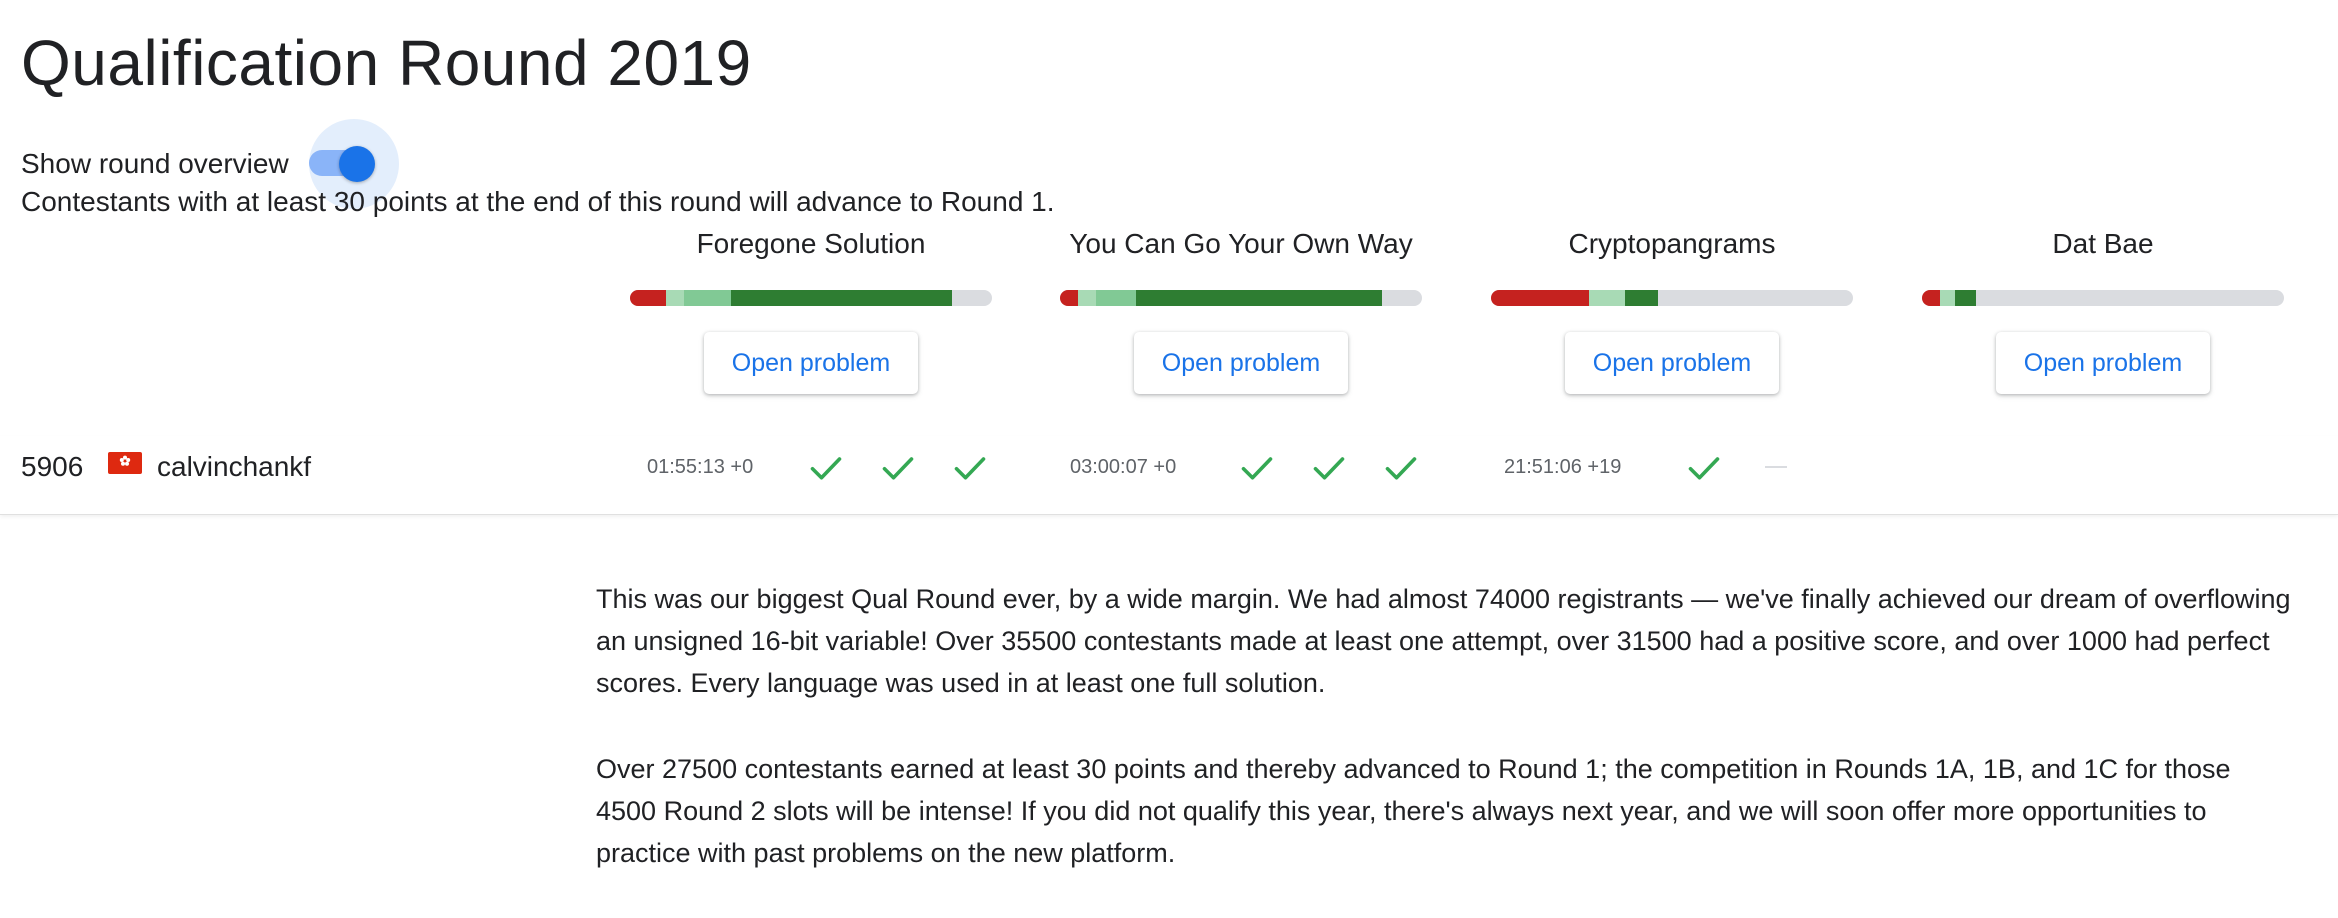  I want to click on not-attempted-dash-icon, so click(1776, 467).